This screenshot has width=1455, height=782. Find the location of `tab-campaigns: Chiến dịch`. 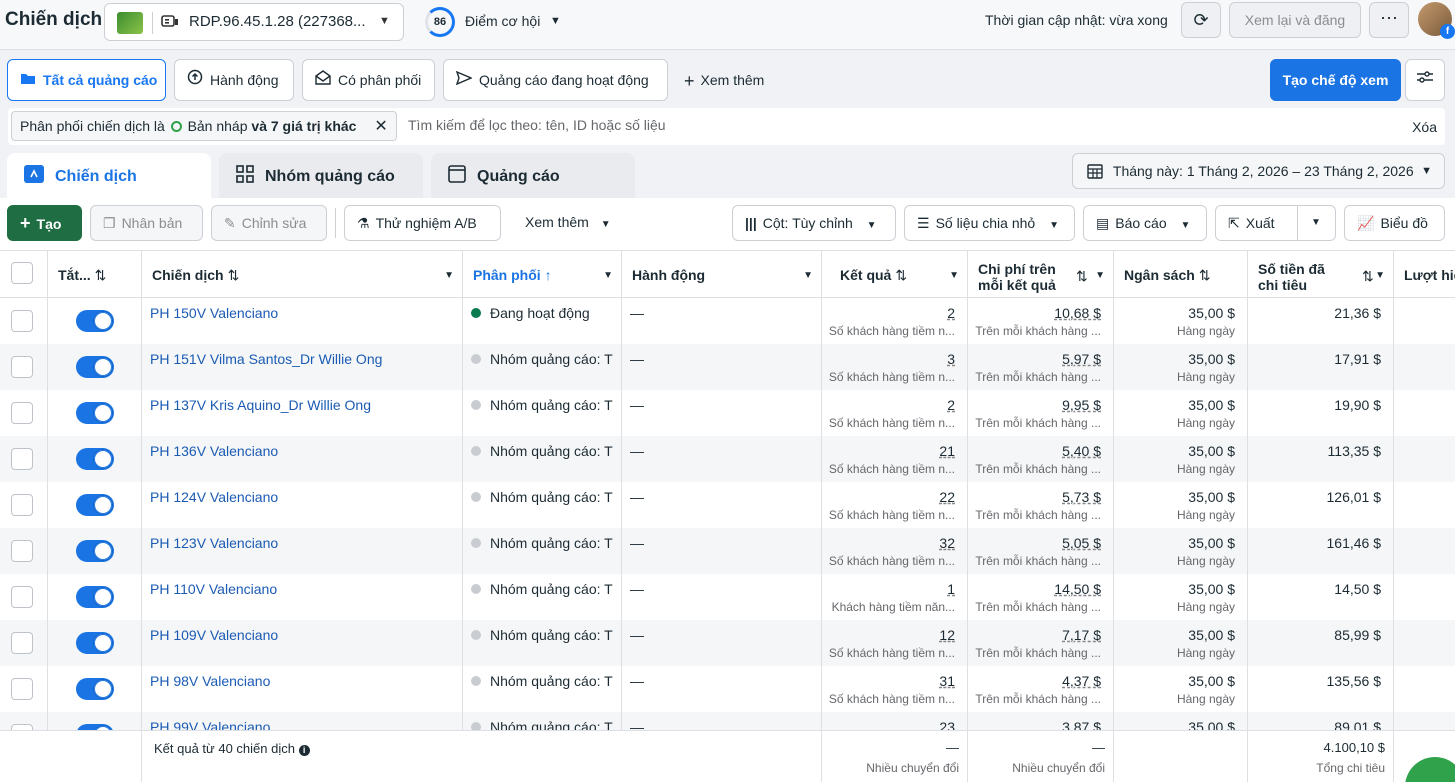

tab-campaigns: Chiến dịch is located at coordinates (109, 176).